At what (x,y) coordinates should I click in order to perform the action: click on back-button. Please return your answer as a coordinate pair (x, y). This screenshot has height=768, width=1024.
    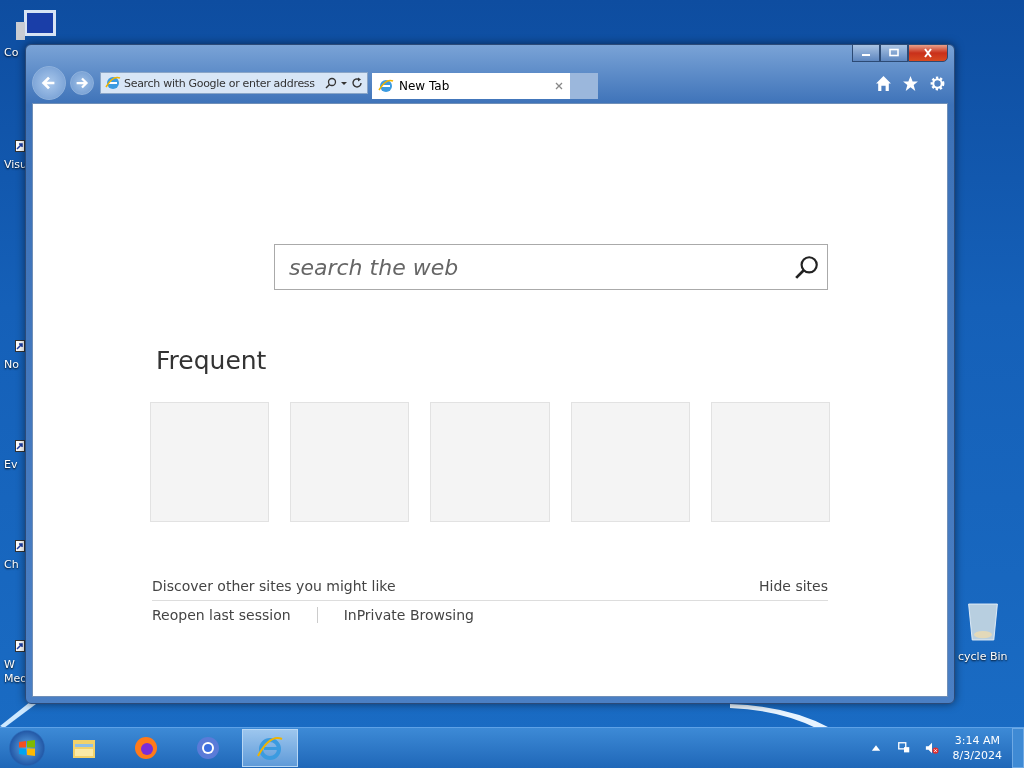
    Looking at the image, I should click on (49, 83).